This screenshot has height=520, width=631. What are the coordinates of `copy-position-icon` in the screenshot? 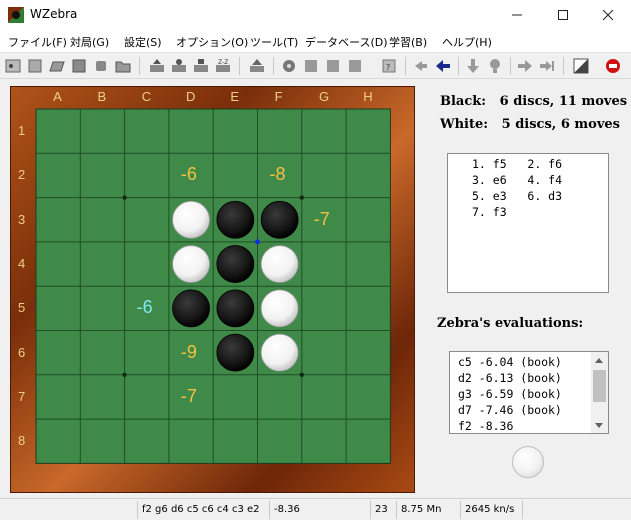 It's located at (201, 65).